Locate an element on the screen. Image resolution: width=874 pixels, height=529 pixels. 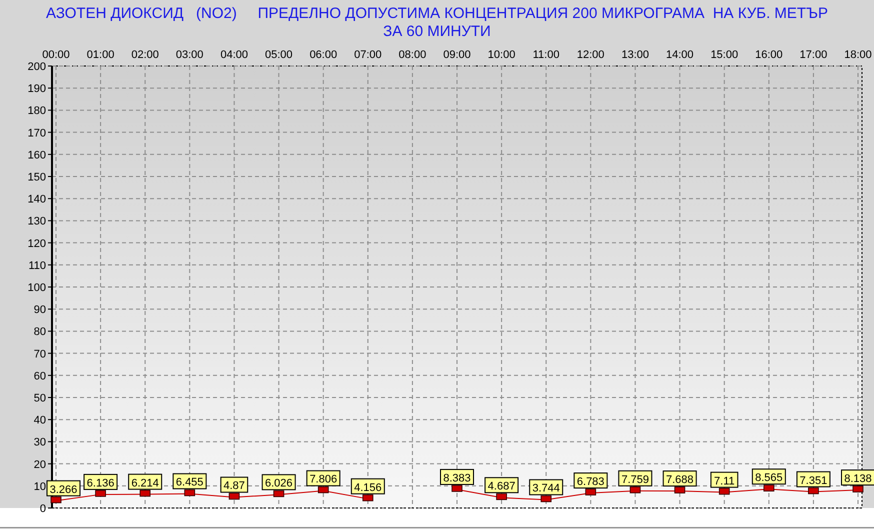
axis-label: 200 is located at coordinates (37, 67).